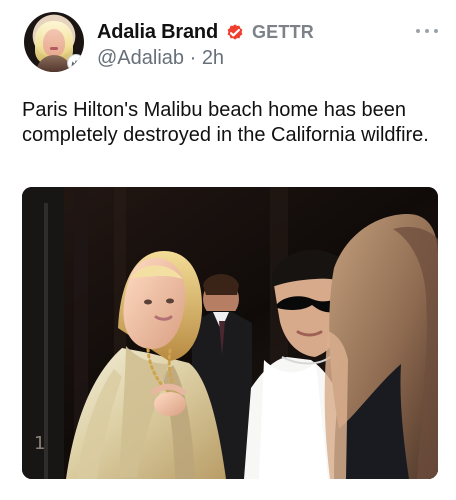  I want to click on svg-text: 1, so click(39, 443).